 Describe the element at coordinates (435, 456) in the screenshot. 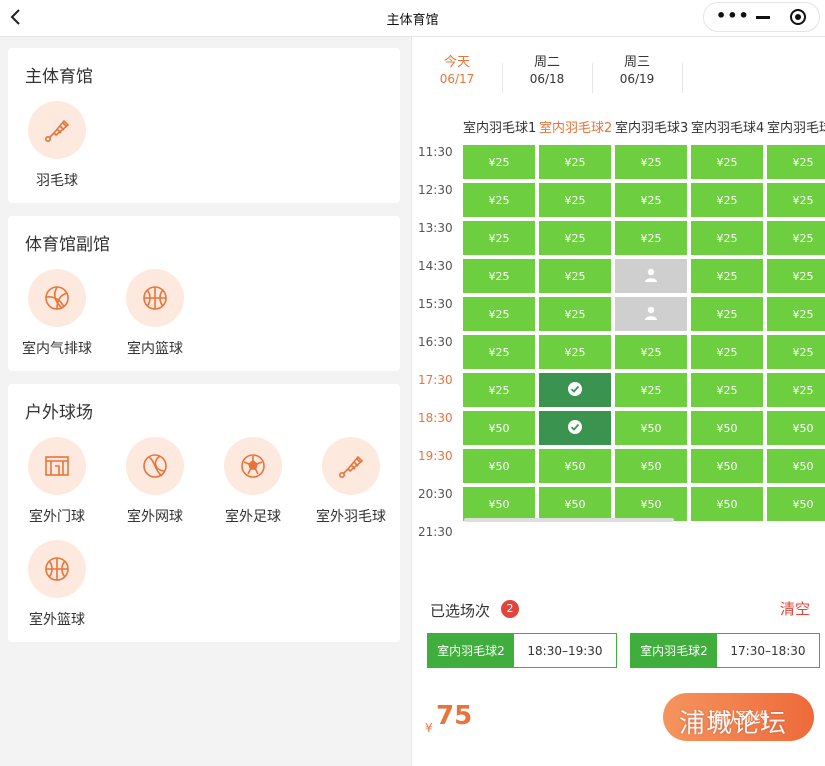

I see `time-label: 19:30` at that location.